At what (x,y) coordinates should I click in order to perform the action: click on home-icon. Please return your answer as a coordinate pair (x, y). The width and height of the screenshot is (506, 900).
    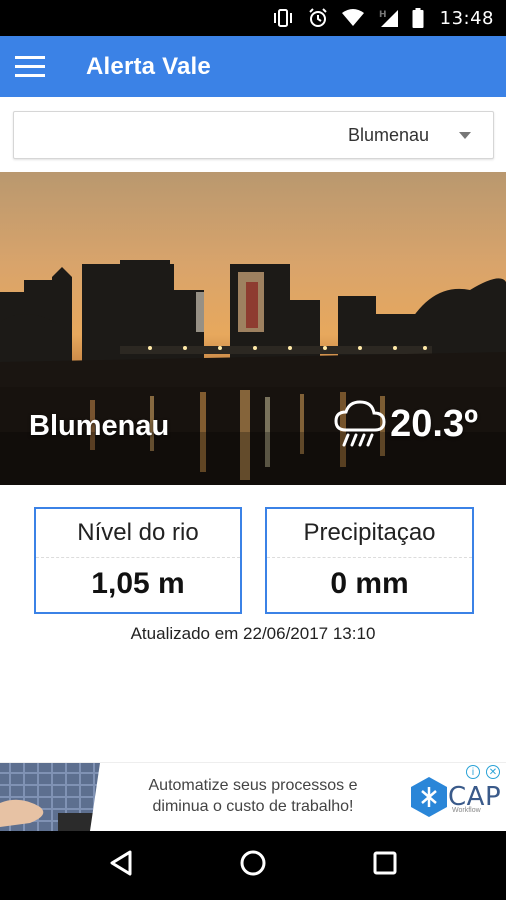
    Looking at the image, I should click on (253, 865).